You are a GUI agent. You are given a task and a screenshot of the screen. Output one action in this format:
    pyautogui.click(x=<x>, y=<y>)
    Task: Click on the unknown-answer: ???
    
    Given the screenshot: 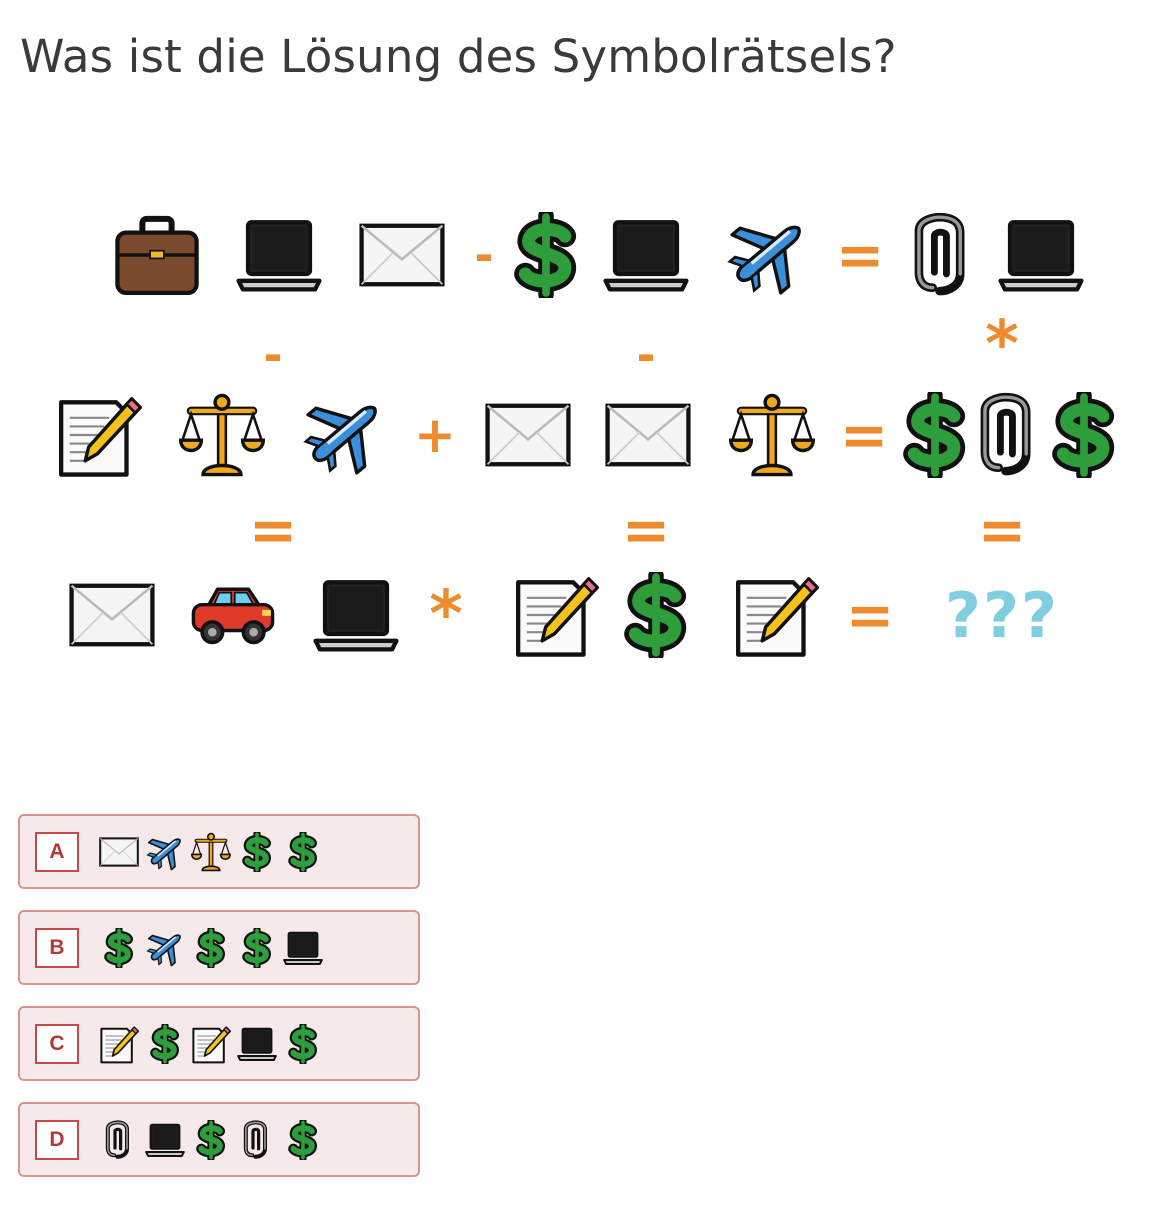 What is the action you would take?
    pyautogui.click(x=1002, y=615)
    